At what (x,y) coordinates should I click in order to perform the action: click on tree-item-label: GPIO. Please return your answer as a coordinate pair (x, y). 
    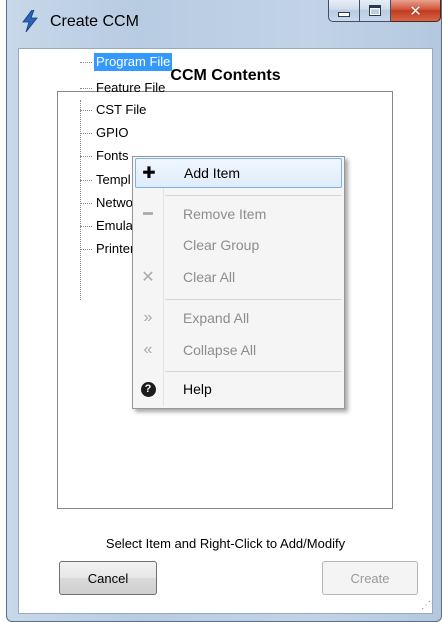
    Looking at the image, I should click on (112, 132).